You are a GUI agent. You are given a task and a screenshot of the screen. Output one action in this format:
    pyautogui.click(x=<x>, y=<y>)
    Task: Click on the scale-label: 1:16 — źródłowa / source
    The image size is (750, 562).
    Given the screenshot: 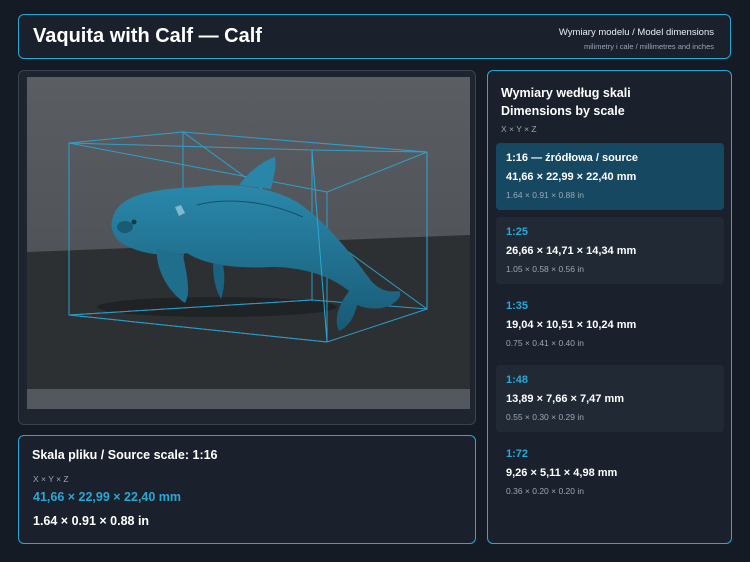 What is the action you would take?
    pyautogui.click(x=572, y=158)
    